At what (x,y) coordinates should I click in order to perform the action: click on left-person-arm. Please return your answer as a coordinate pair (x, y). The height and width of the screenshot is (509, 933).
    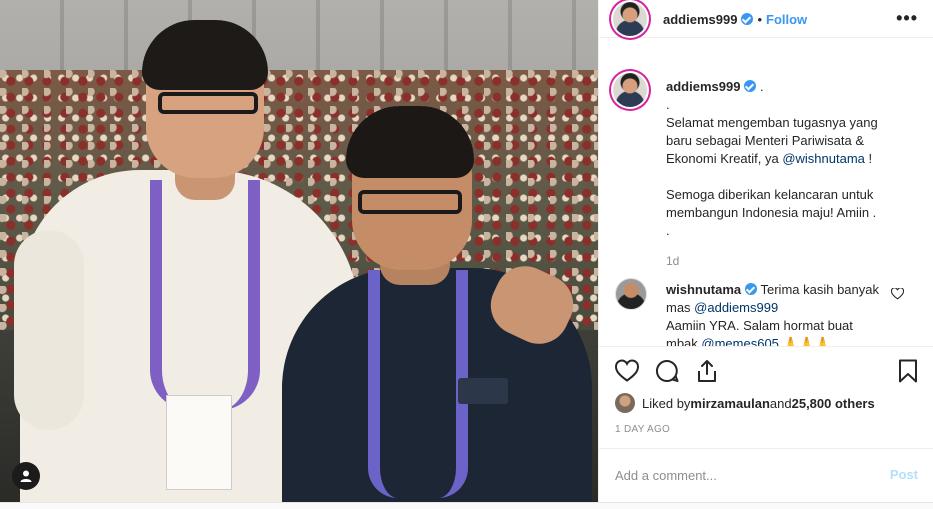
    Looking at the image, I should click on (49, 330).